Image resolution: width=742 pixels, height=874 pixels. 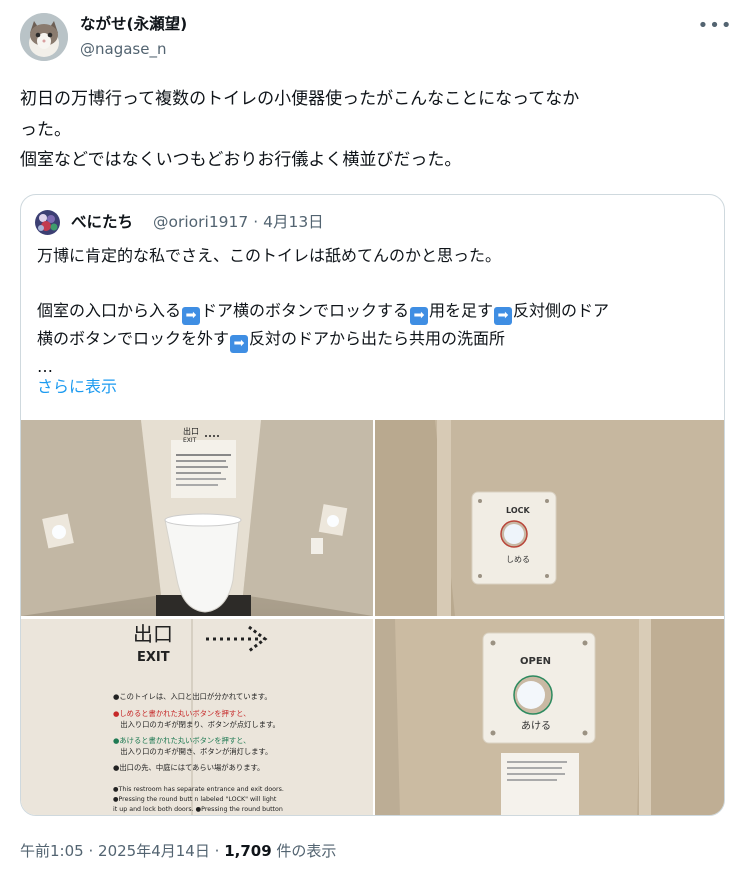 I want to click on views-count: 1,709, so click(x=247, y=851).